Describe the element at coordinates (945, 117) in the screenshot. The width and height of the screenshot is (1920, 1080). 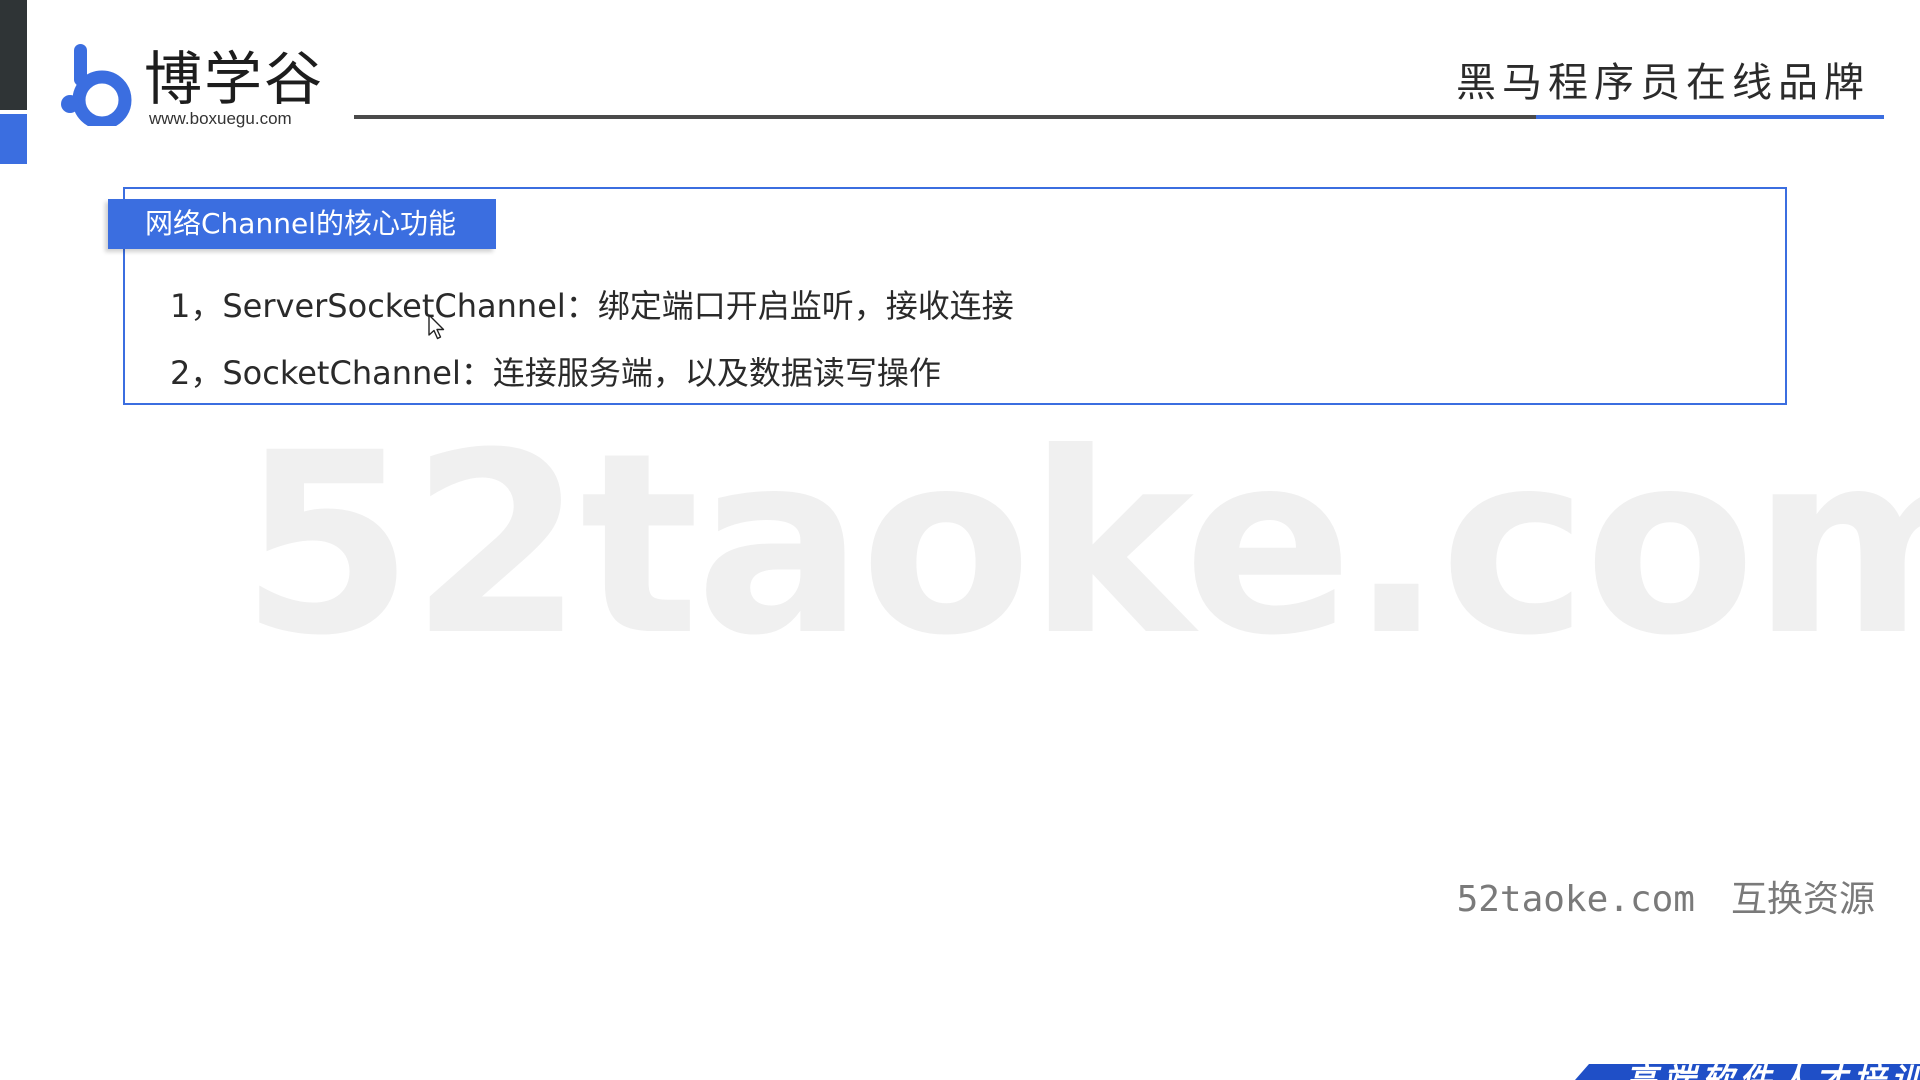
I see `header-divider-dark` at that location.